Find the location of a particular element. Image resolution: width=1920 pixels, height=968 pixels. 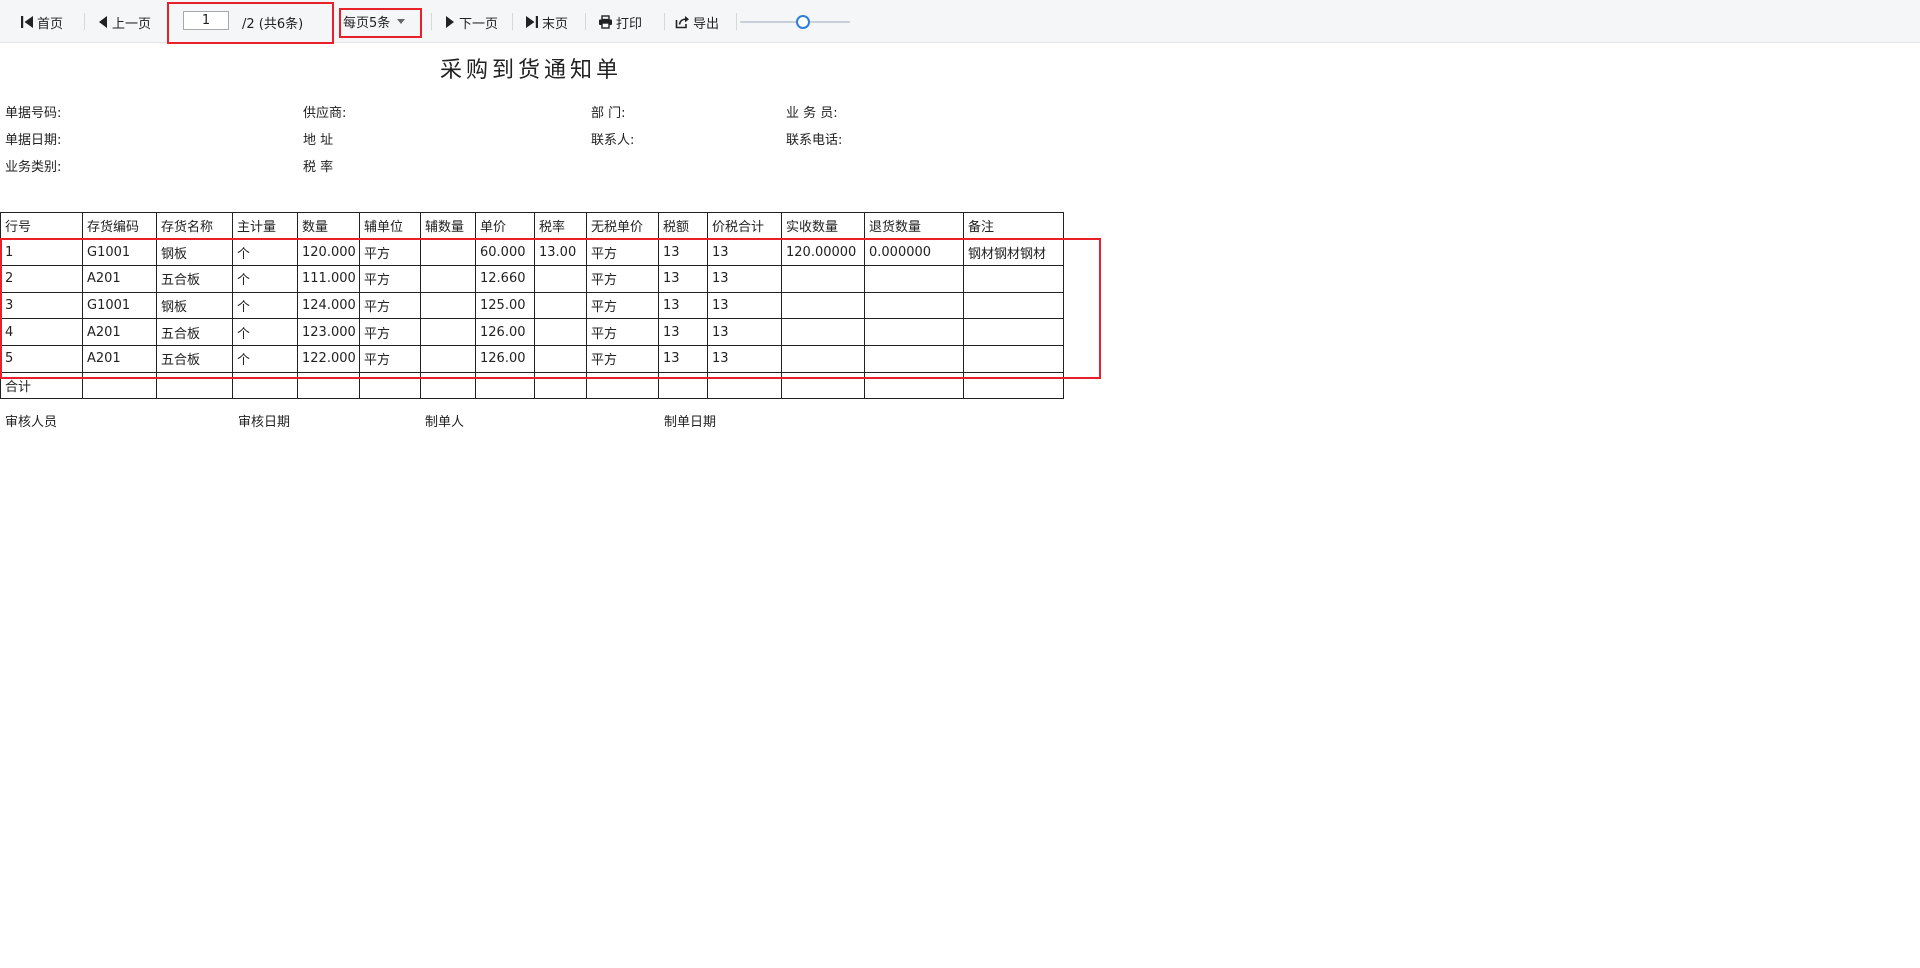

table-row: 2 A201 五合板个 111.000 平方 12.660 平方 13 13 is located at coordinates (532, 279).